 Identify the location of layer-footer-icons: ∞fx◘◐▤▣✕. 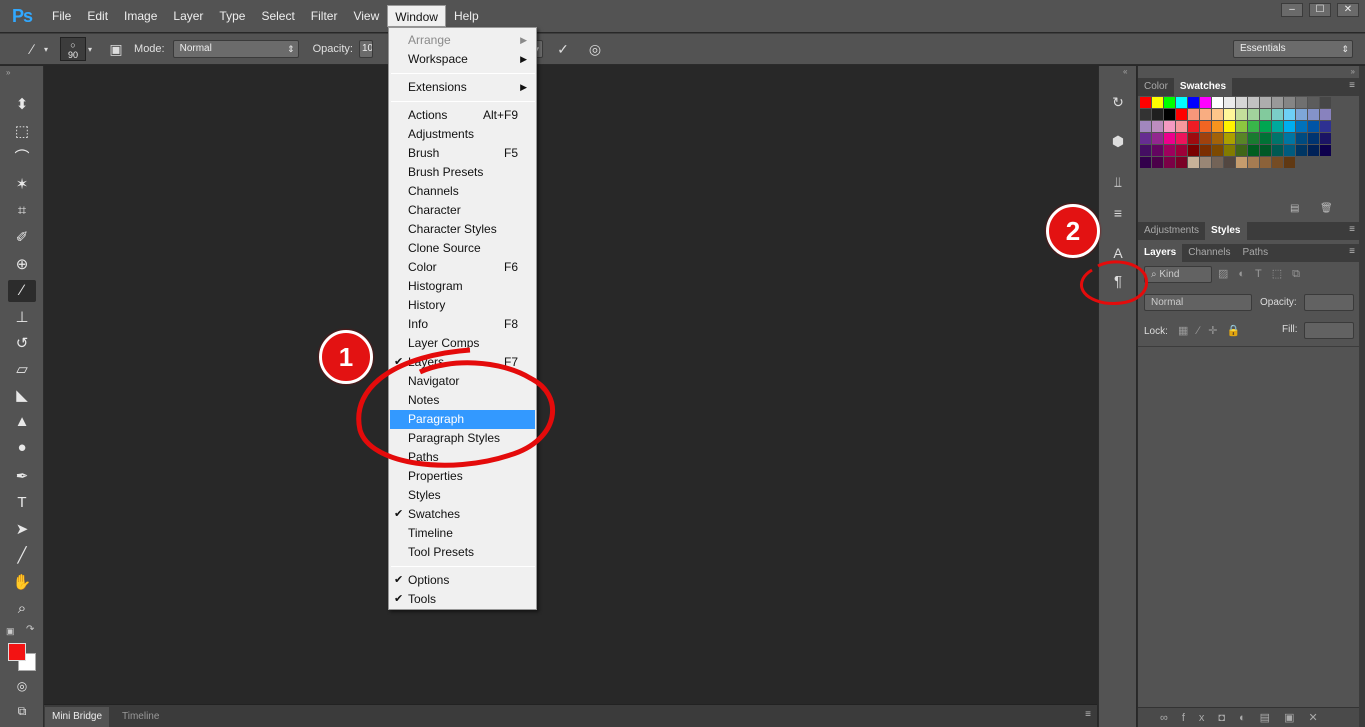
(1246, 717).